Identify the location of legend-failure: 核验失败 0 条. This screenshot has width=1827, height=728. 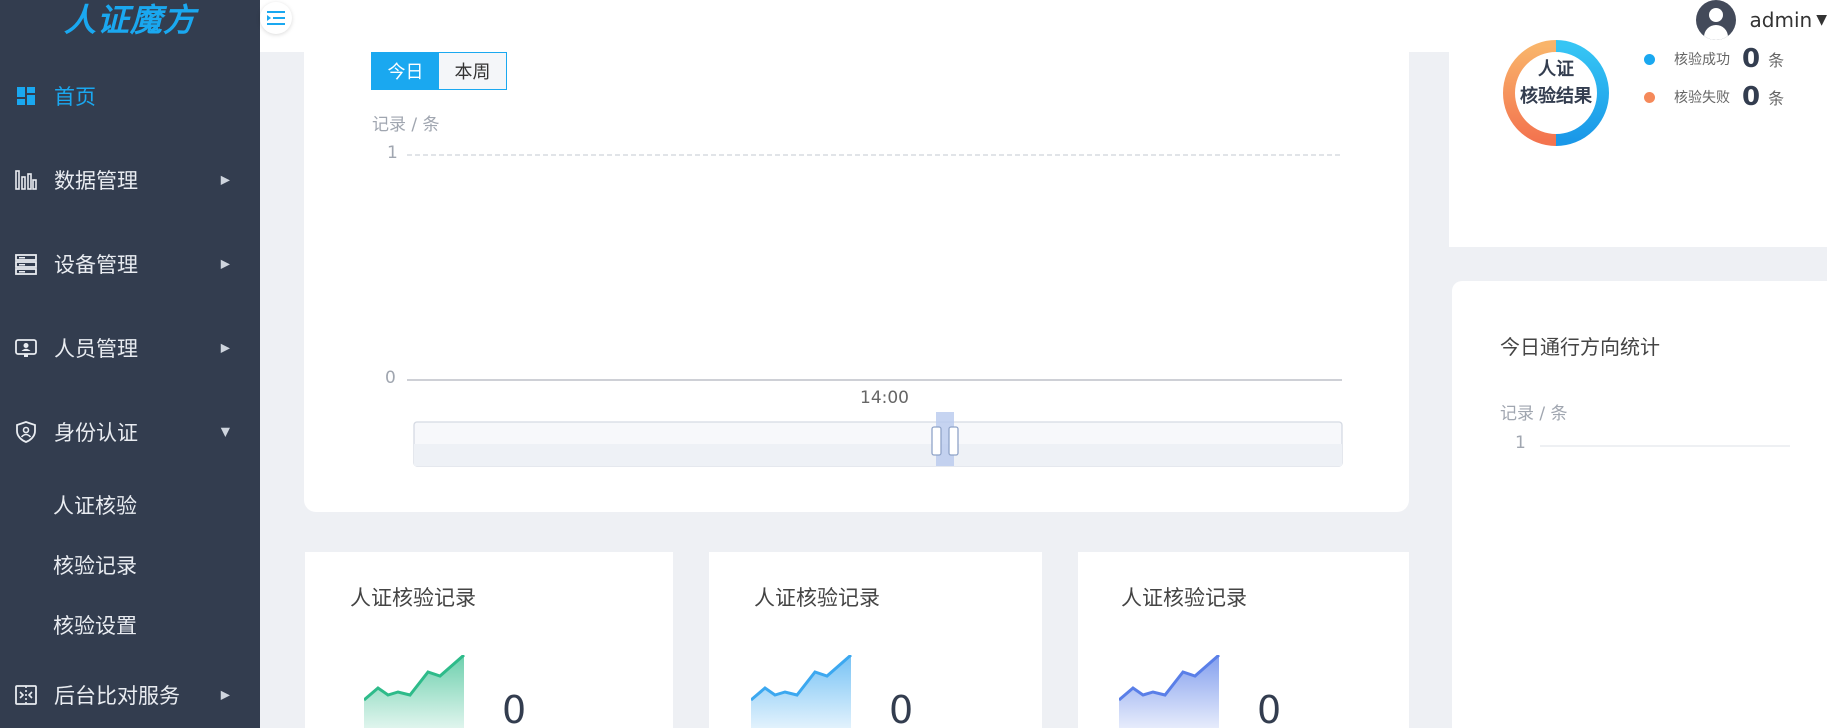
(1714, 97).